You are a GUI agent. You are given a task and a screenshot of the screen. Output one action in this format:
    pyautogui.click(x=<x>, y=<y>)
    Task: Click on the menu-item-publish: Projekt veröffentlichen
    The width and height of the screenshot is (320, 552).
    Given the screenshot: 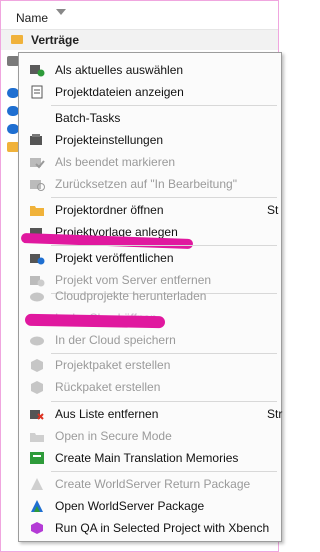 What is the action you would take?
    pyautogui.click(x=150, y=258)
    